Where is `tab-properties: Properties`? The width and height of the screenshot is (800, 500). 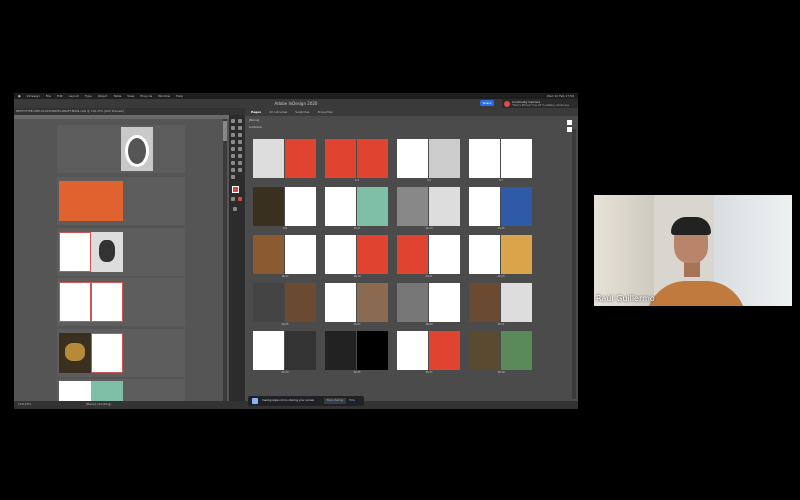 tab-properties: Properties is located at coordinates (325, 112).